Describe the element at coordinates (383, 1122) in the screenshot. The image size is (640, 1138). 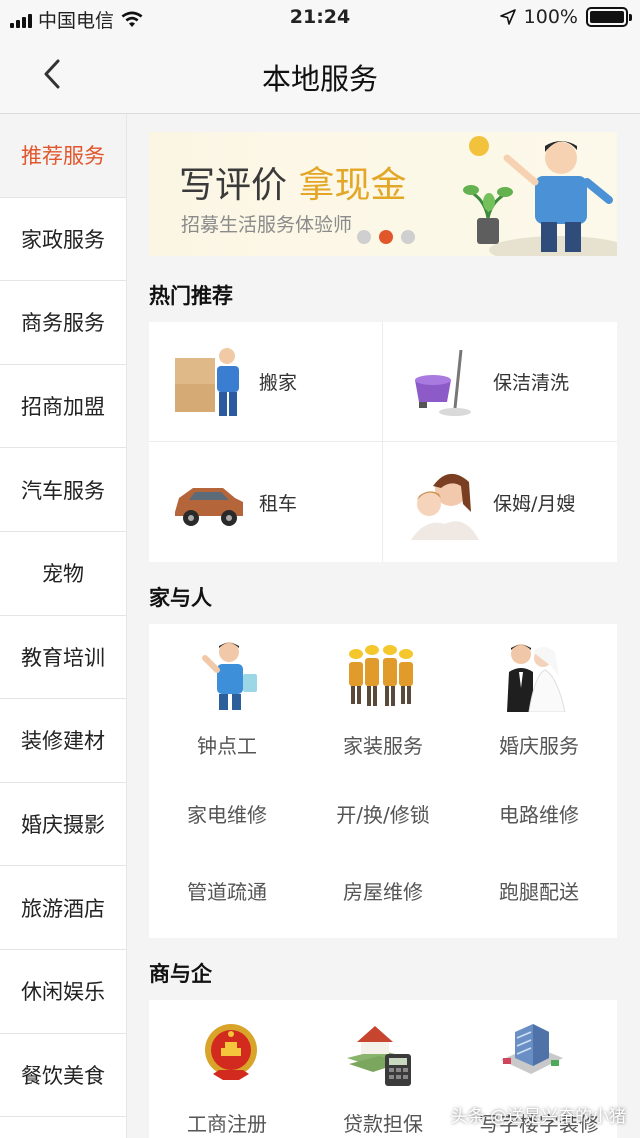
I see `business-service-loan-guarantee: 贷款担保` at that location.